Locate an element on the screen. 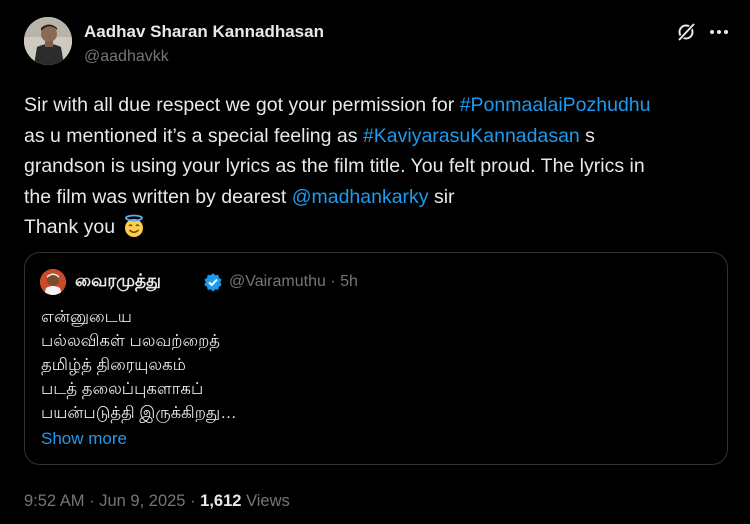 The image size is (750, 524). post-line: Thank you is located at coordinates (376, 227).